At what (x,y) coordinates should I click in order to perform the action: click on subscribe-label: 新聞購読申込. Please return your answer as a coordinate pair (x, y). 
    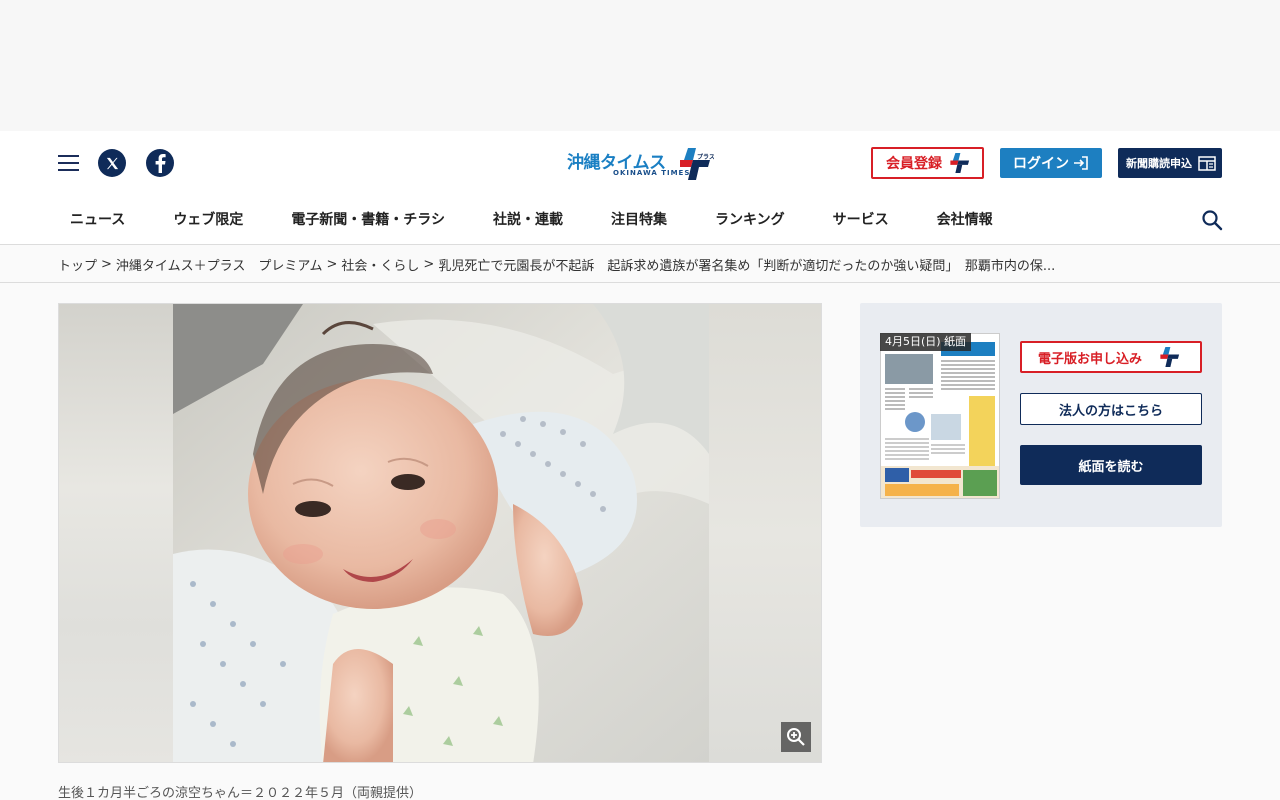
    Looking at the image, I should click on (1159, 163).